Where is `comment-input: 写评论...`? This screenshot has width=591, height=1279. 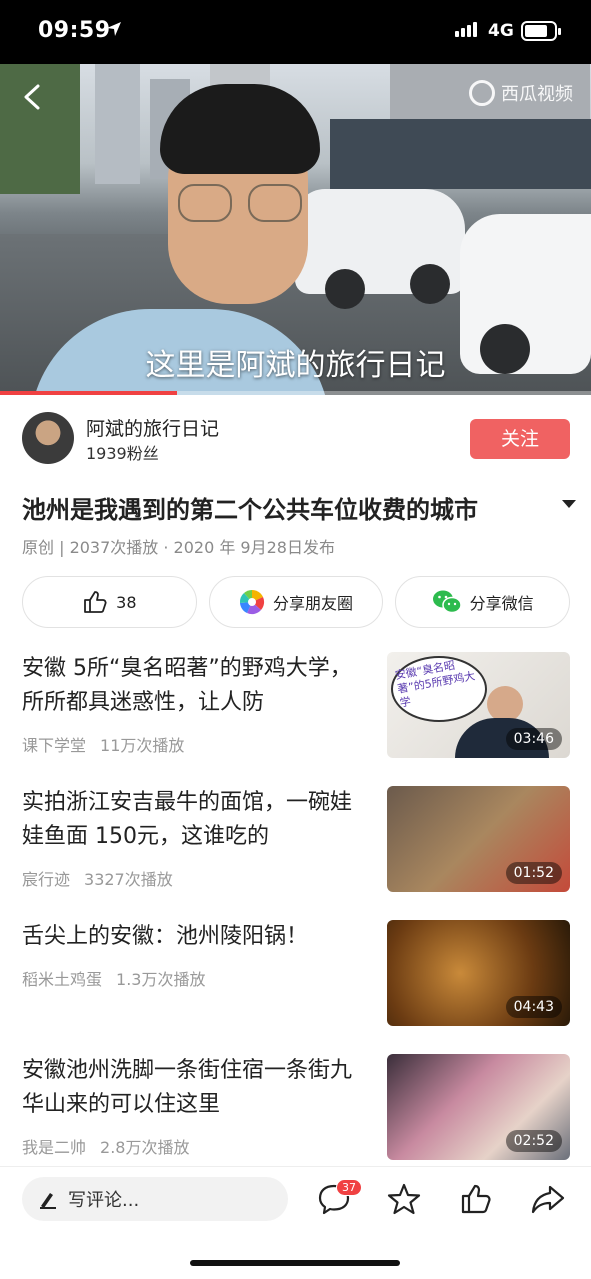 comment-input: 写评论... is located at coordinates (155, 1199).